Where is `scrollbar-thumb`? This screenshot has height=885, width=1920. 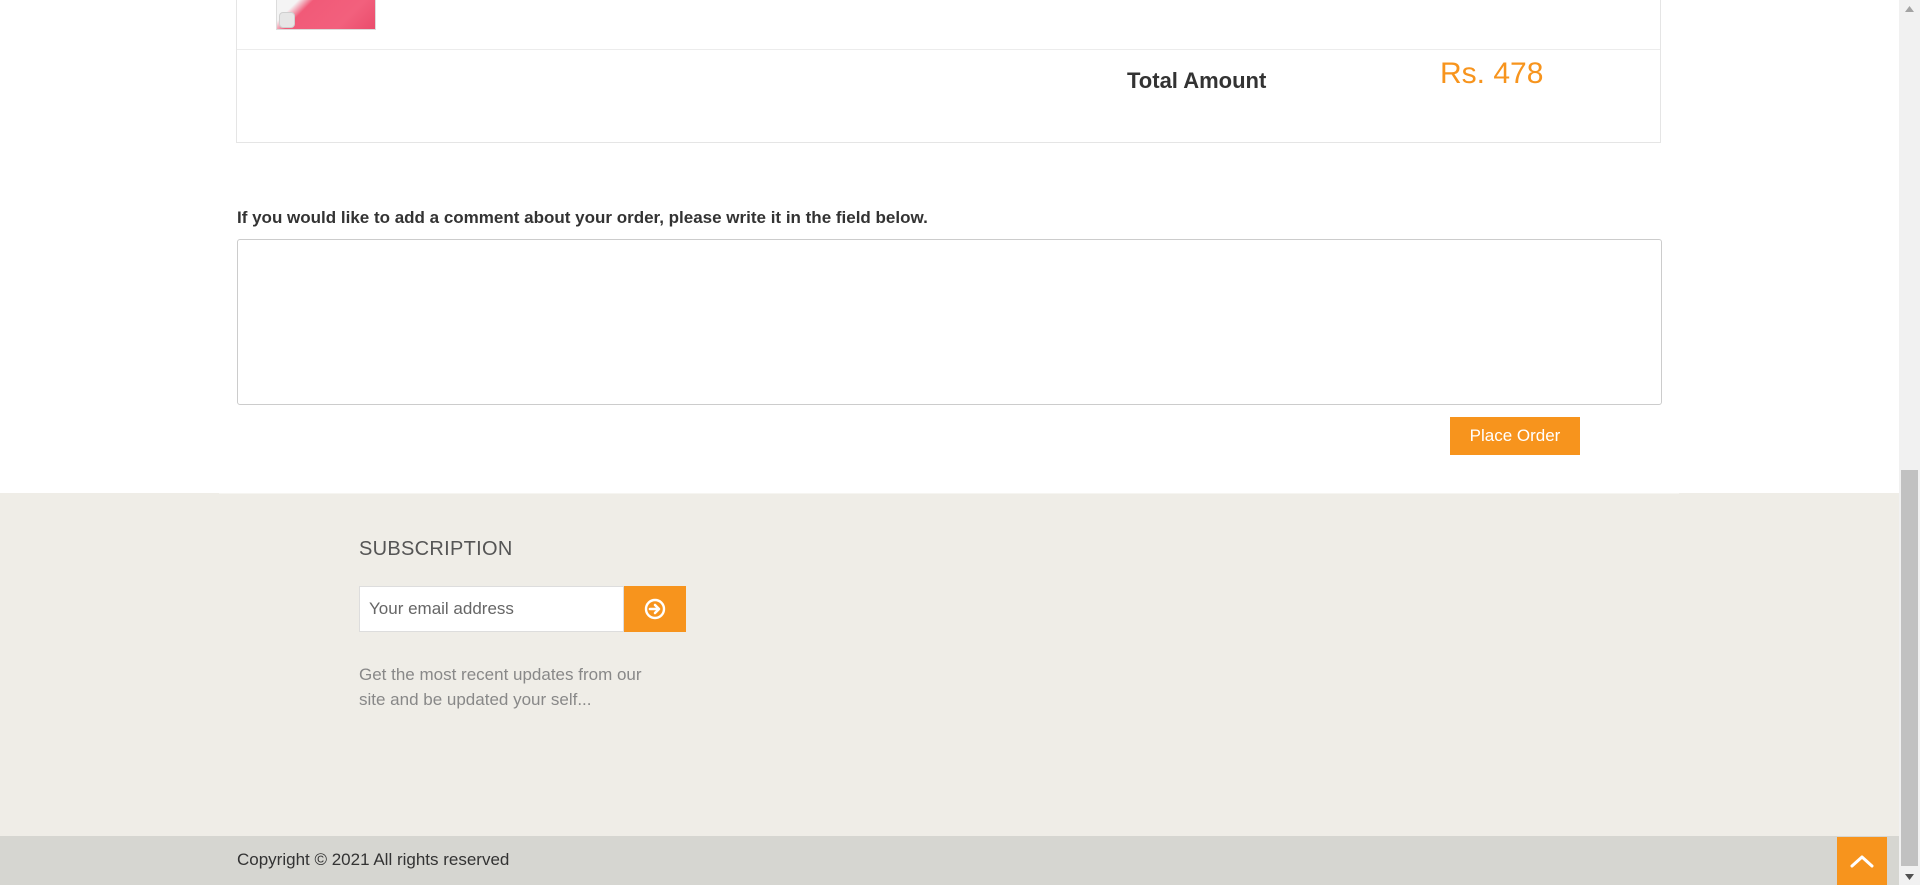 scrollbar-thumb is located at coordinates (1909, 668).